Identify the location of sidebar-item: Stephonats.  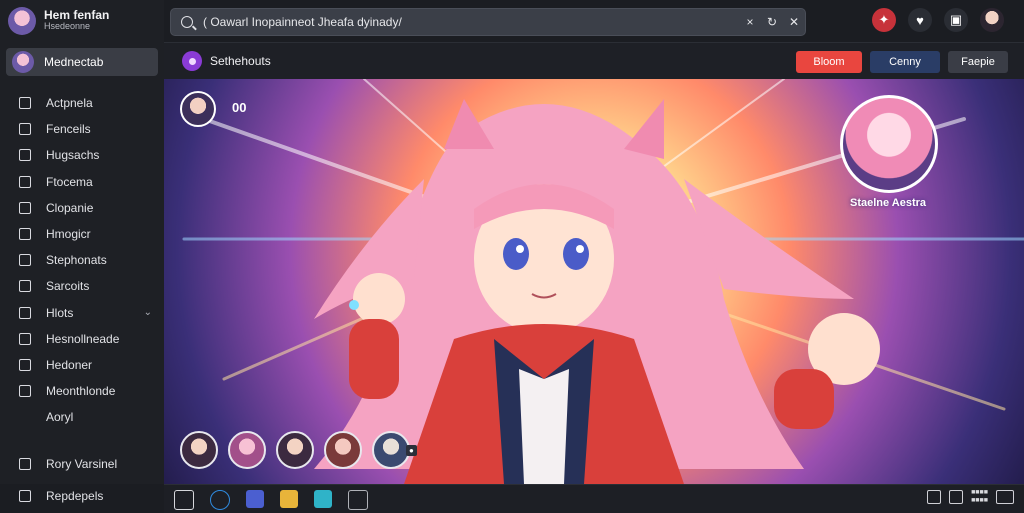
(82, 260).